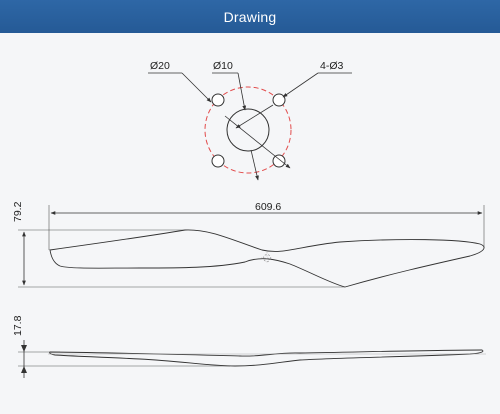 This screenshot has height=414, width=500. I want to click on holes-leader-arrow, so click(300, 85).